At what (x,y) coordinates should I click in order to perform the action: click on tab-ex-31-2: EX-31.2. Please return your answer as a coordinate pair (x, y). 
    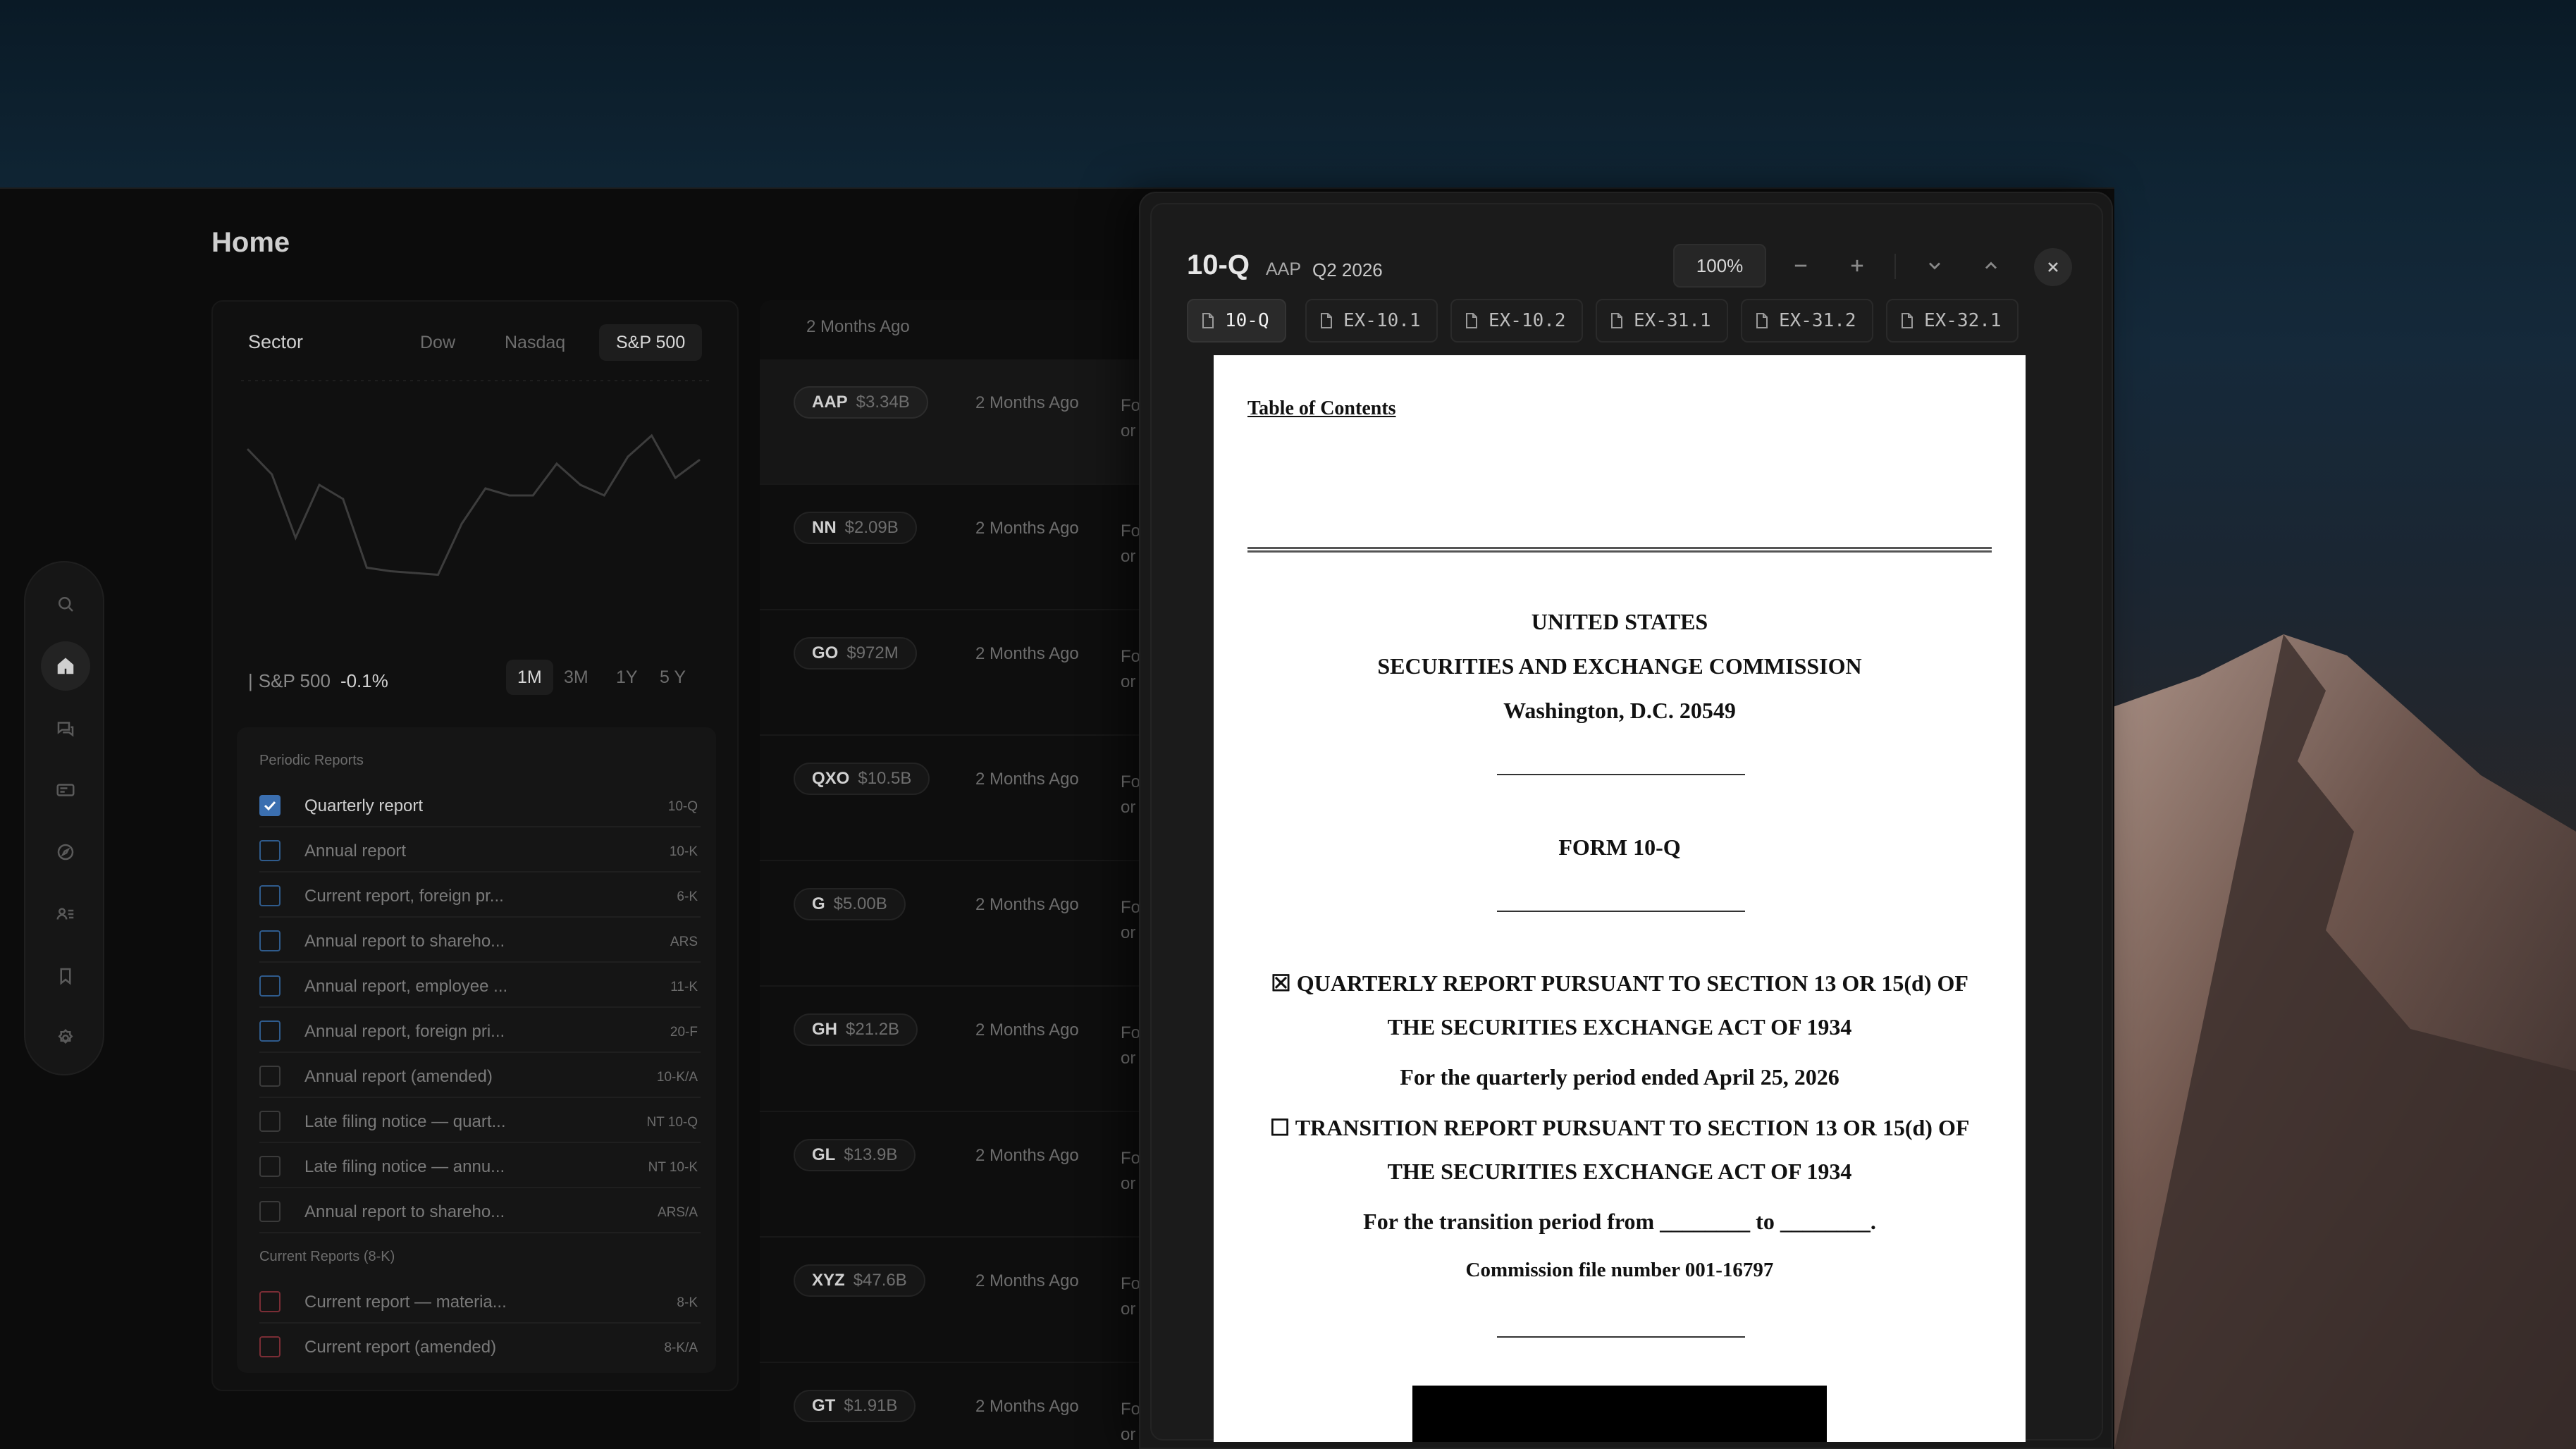
    Looking at the image, I should click on (1807, 321).